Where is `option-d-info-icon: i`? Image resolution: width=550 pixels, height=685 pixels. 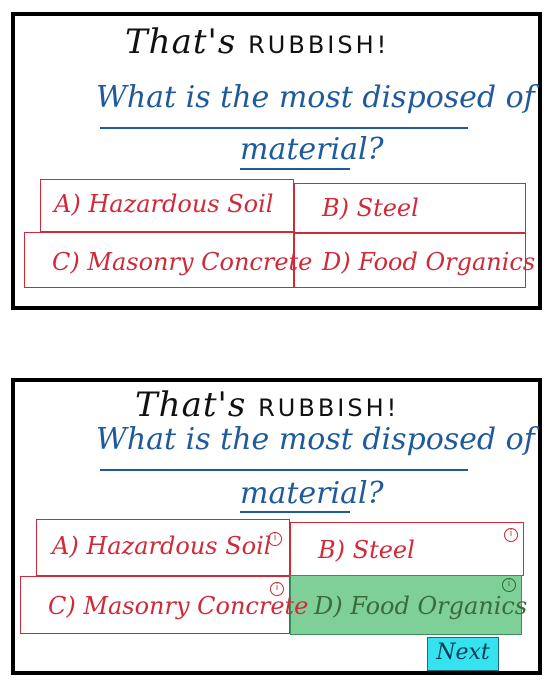
option-d-info-icon: i is located at coordinates (509, 585).